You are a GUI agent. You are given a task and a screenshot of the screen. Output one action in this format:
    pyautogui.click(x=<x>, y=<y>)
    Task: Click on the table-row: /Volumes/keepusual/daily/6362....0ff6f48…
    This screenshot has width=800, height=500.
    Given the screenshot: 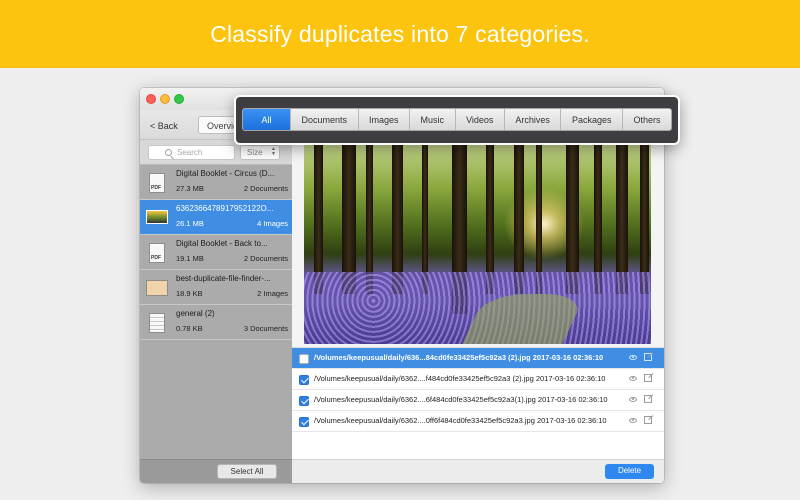 What is the action you would take?
    pyautogui.click(x=478, y=421)
    